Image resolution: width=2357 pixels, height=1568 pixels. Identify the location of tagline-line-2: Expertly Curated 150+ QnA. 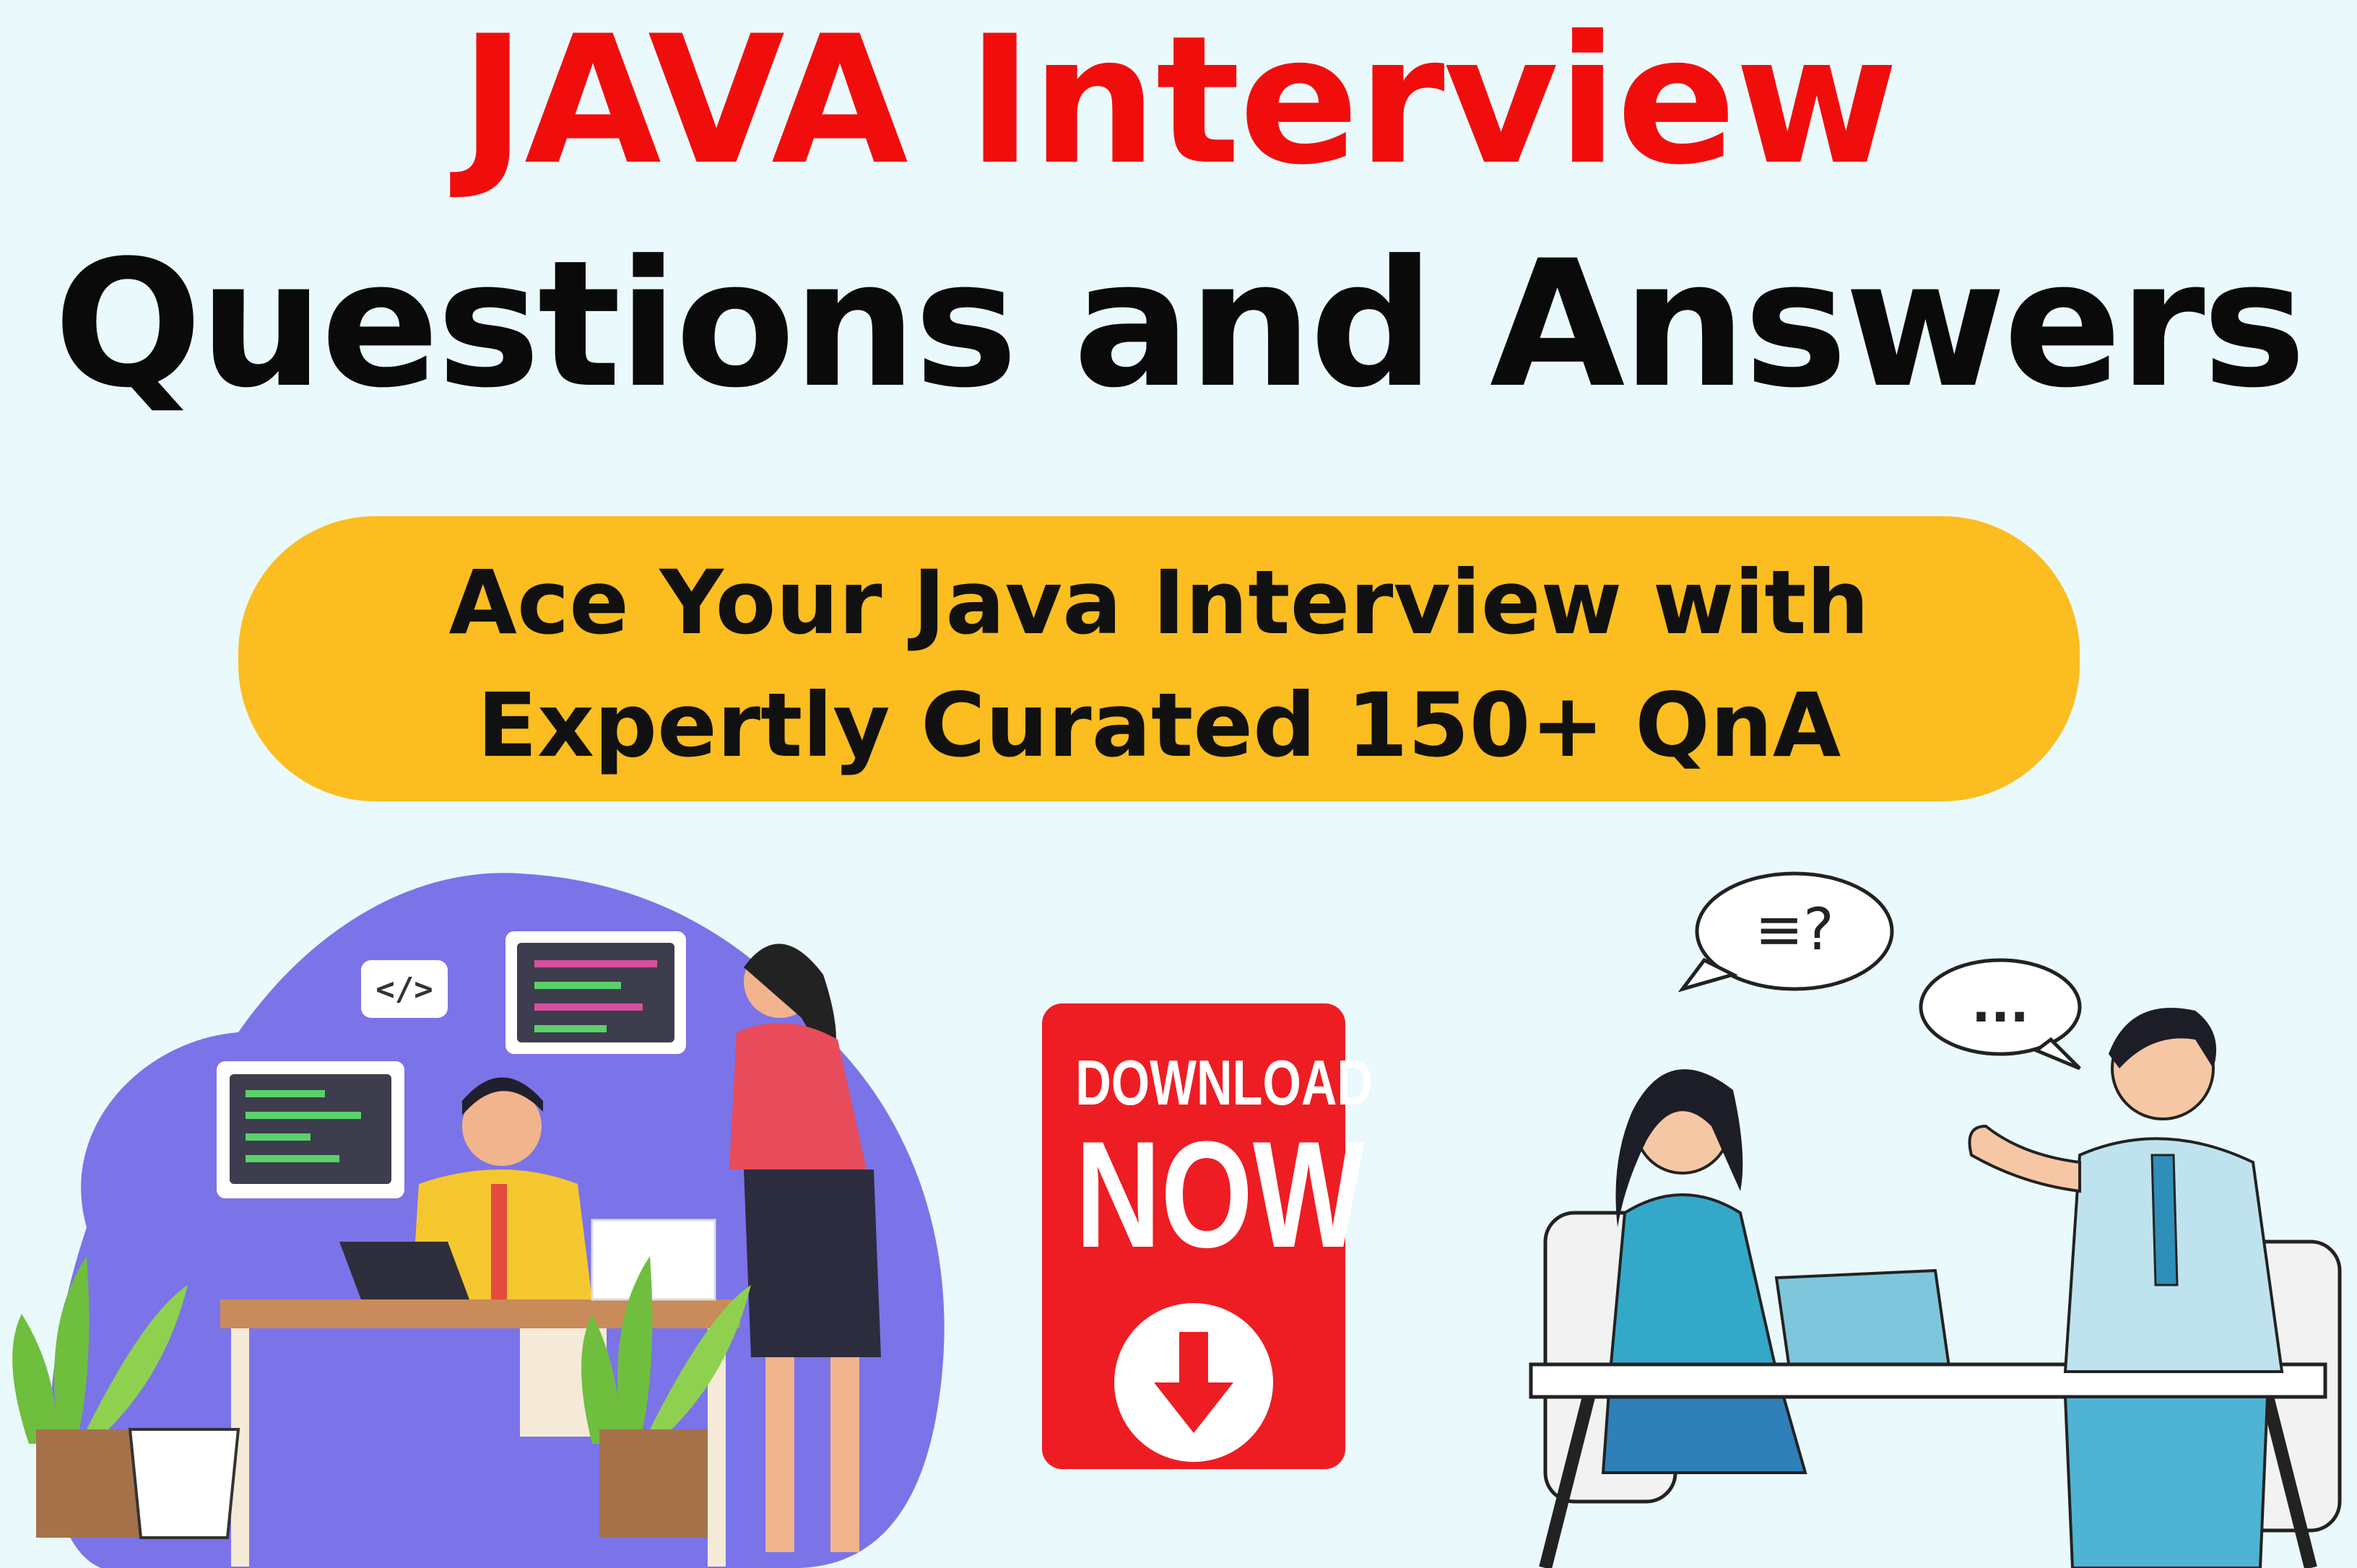
(1159, 725).